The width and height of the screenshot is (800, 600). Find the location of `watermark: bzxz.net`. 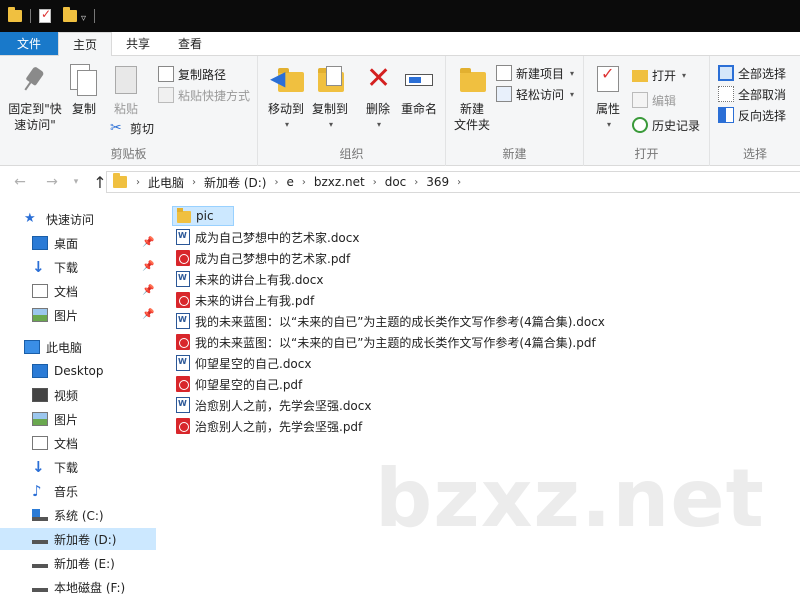

watermark: bzxz.net is located at coordinates (570, 498).